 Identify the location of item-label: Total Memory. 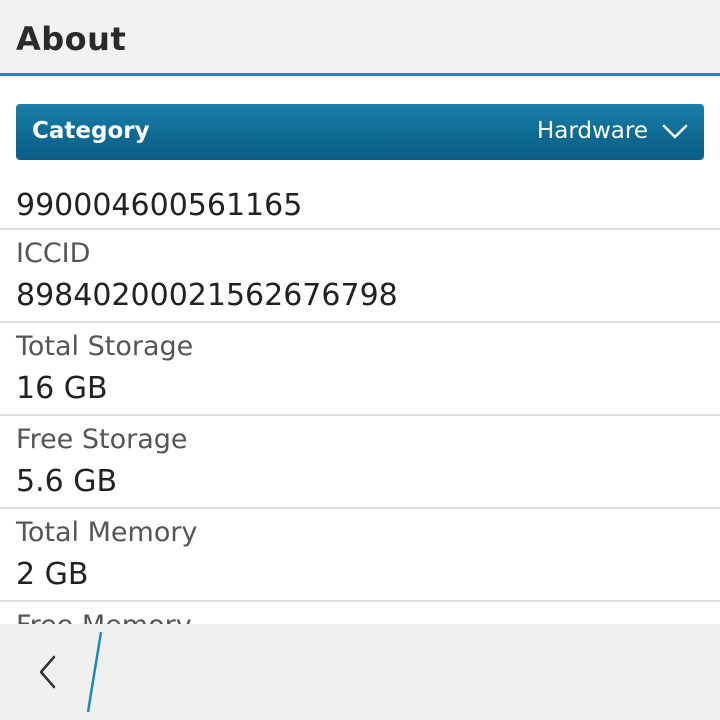
(107, 532).